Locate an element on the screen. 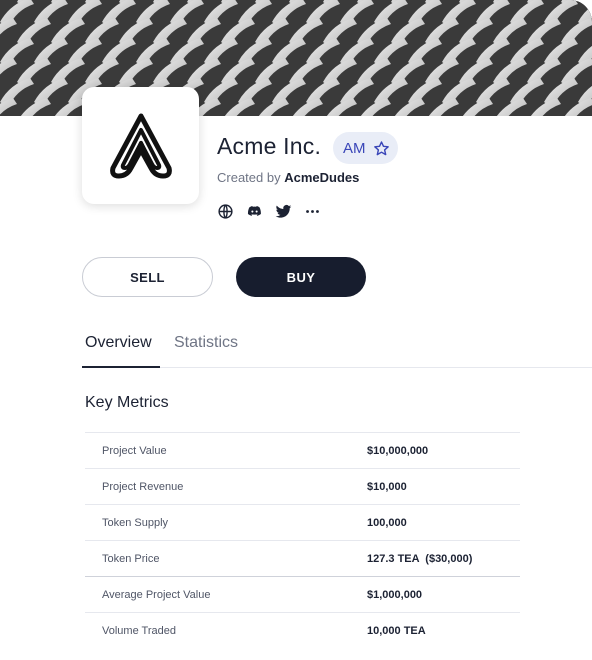 The image size is (592, 660). metric-value: $10,000,000 is located at coordinates (398, 450).